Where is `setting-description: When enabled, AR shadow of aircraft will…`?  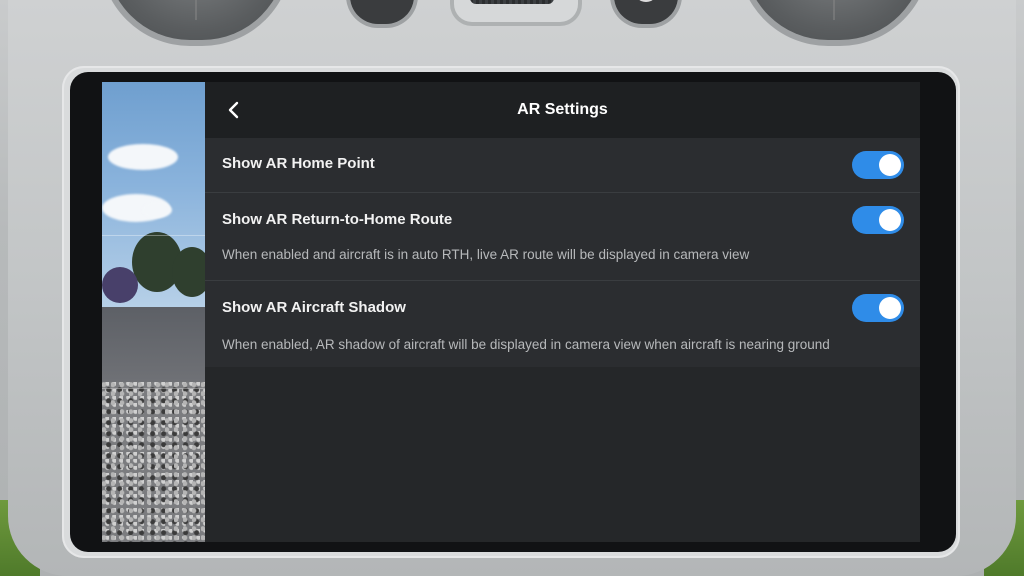 setting-description: When enabled, AR shadow of aircraft will… is located at coordinates (526, 344).